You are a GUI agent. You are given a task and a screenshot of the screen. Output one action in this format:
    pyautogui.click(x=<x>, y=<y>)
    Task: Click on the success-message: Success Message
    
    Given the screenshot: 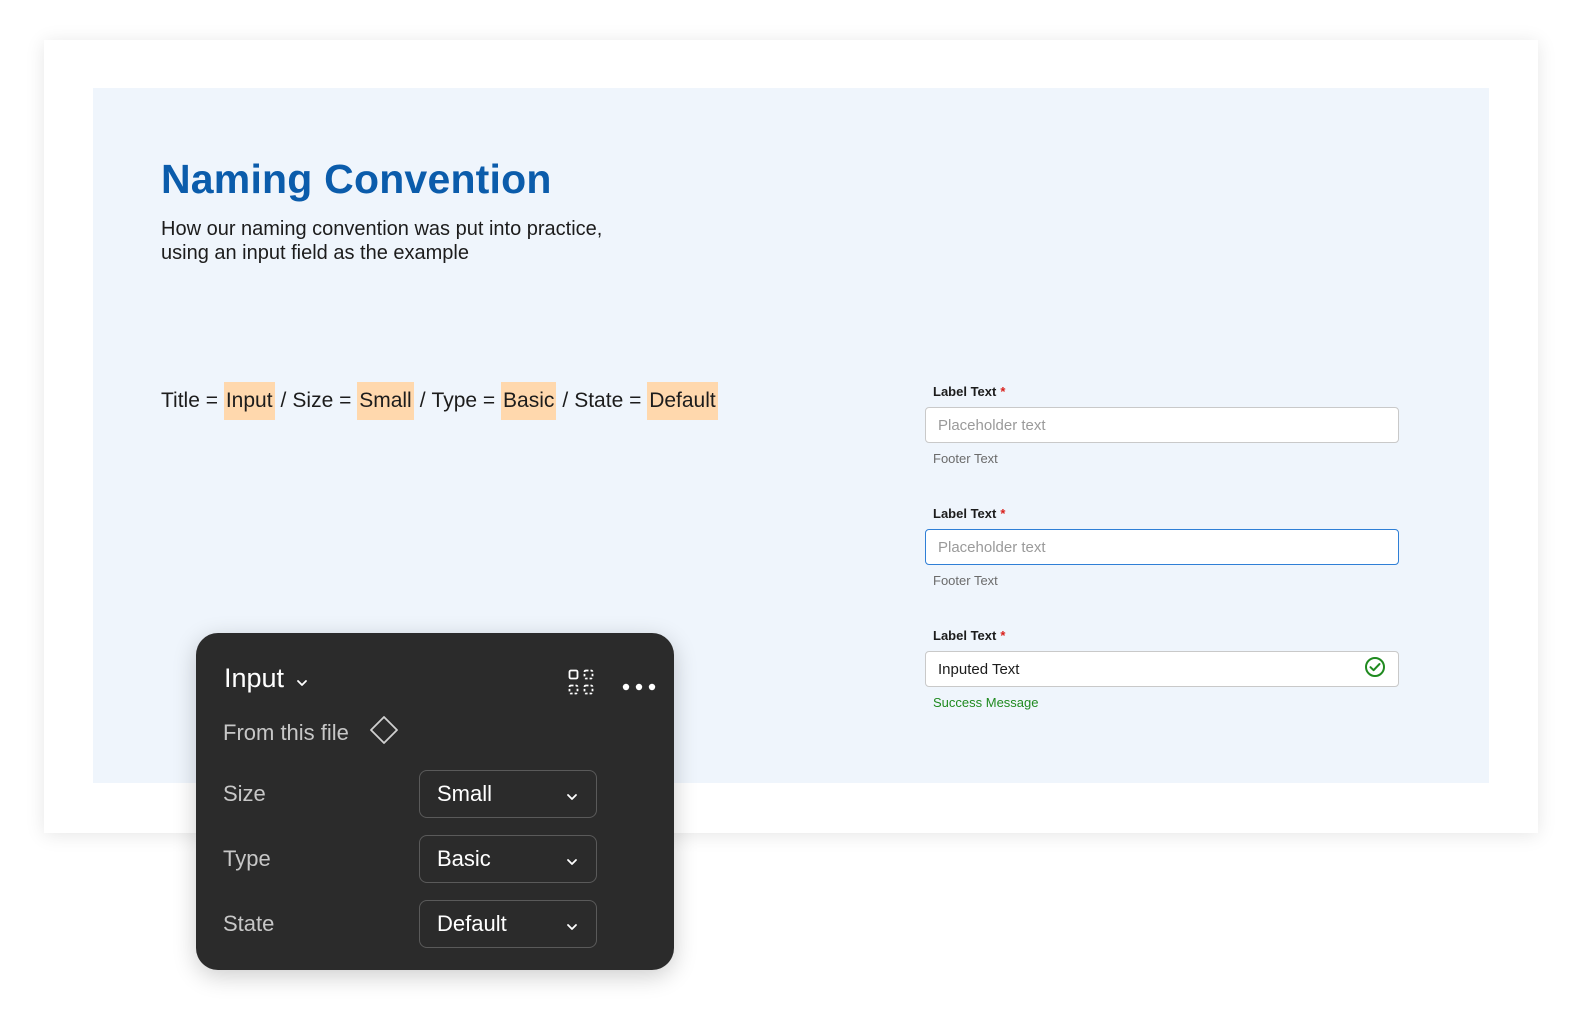 What is the action you would take?
    pyautogui.click(x=986, y=702)
    